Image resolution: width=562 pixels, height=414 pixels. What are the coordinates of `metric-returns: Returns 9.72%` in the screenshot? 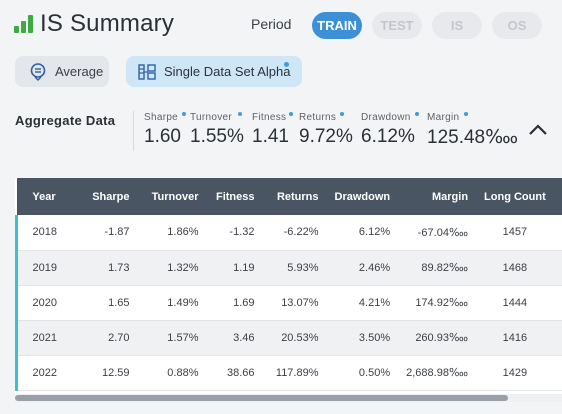 It's located at (326, 130).